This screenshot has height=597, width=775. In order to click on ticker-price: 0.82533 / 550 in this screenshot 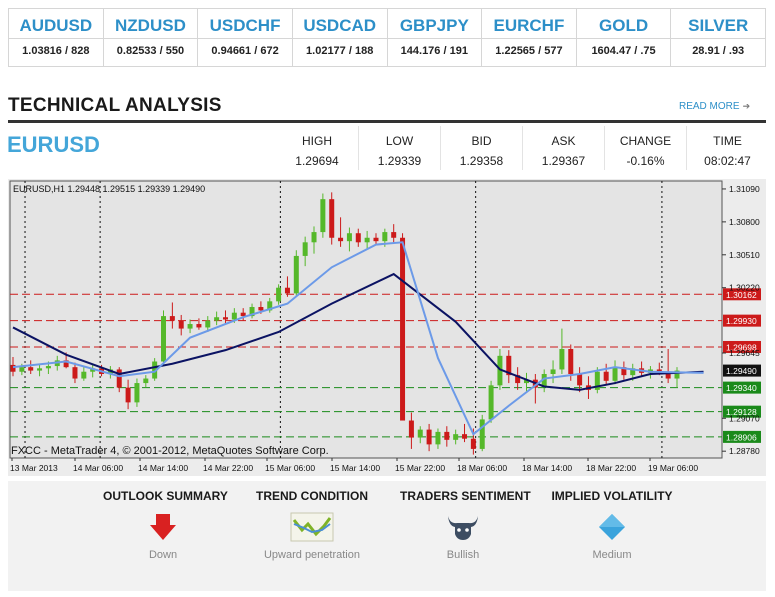, I will do `click(150, 51)`.